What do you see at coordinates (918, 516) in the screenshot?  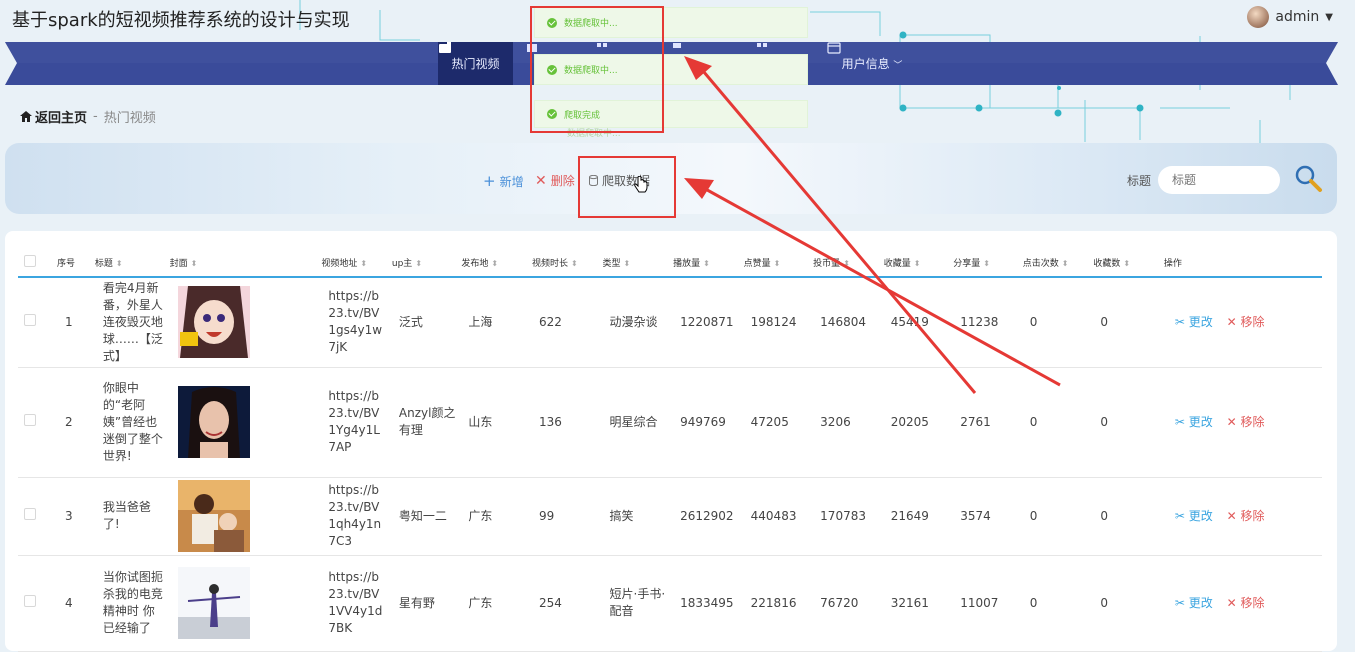 I see `cell-favorites: 21649` at bounding box center [918, 516].